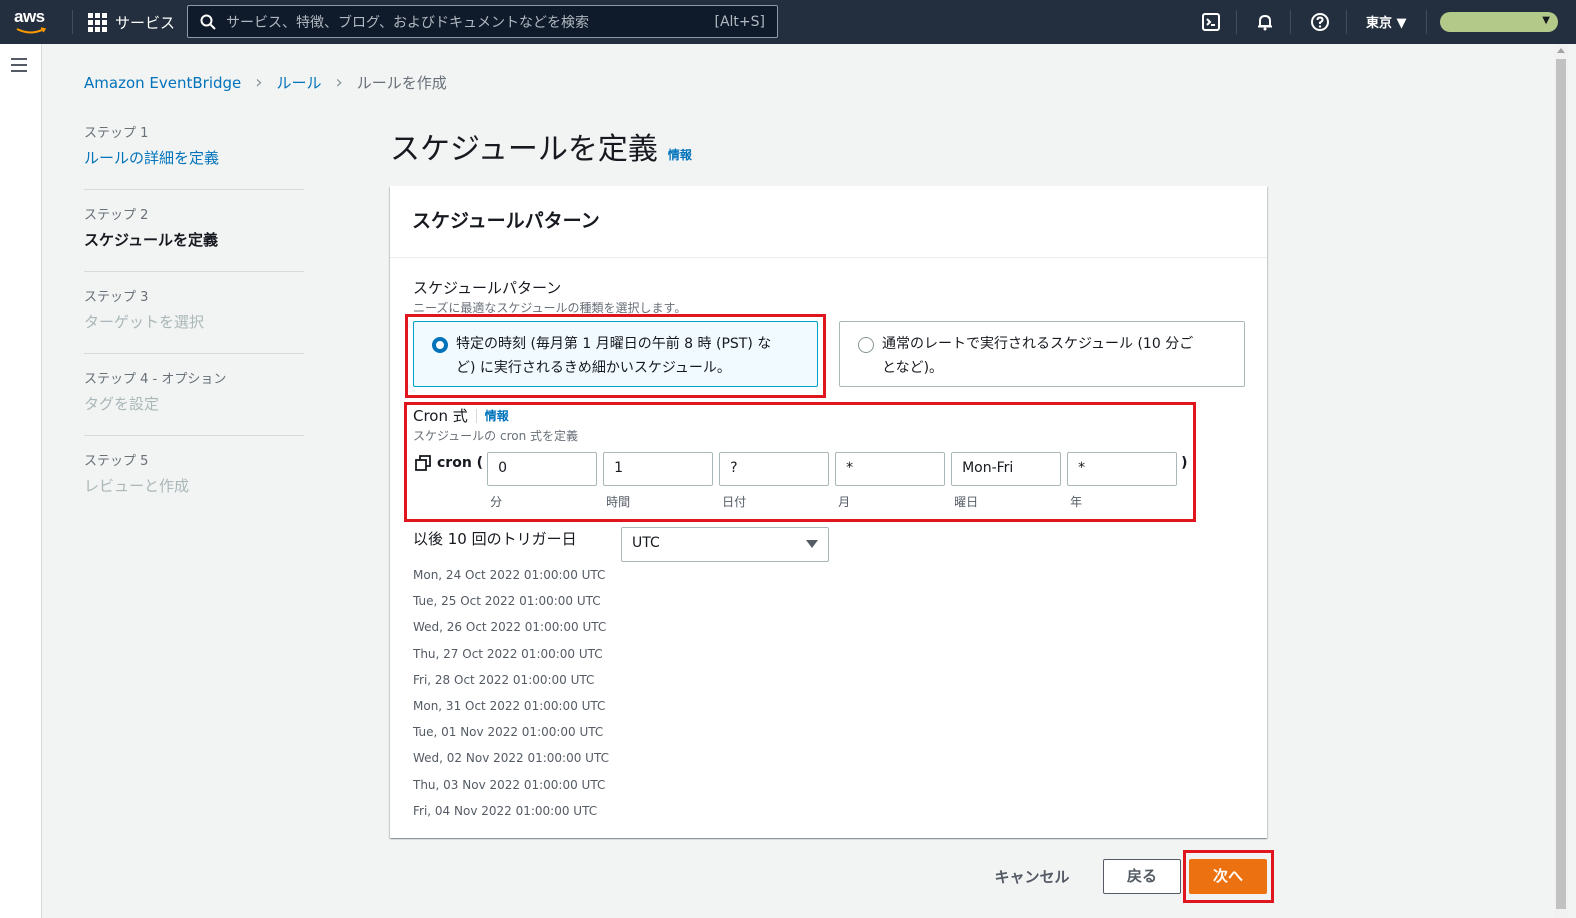  I want to click on wizard-step-5: ステップ 5 レビューと作成, so click(194, 484).